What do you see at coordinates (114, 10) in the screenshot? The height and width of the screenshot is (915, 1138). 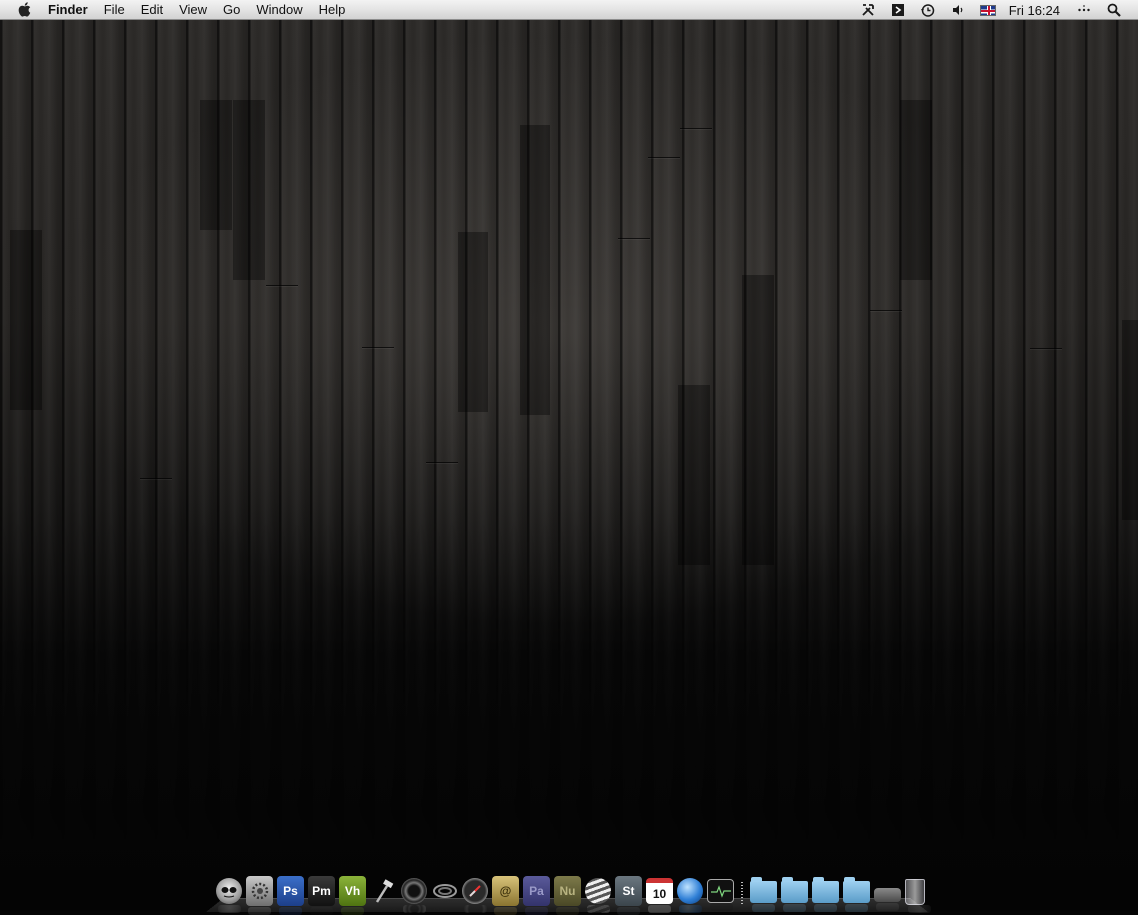 I see `menu-file: File` at bounding box center [114, 10].